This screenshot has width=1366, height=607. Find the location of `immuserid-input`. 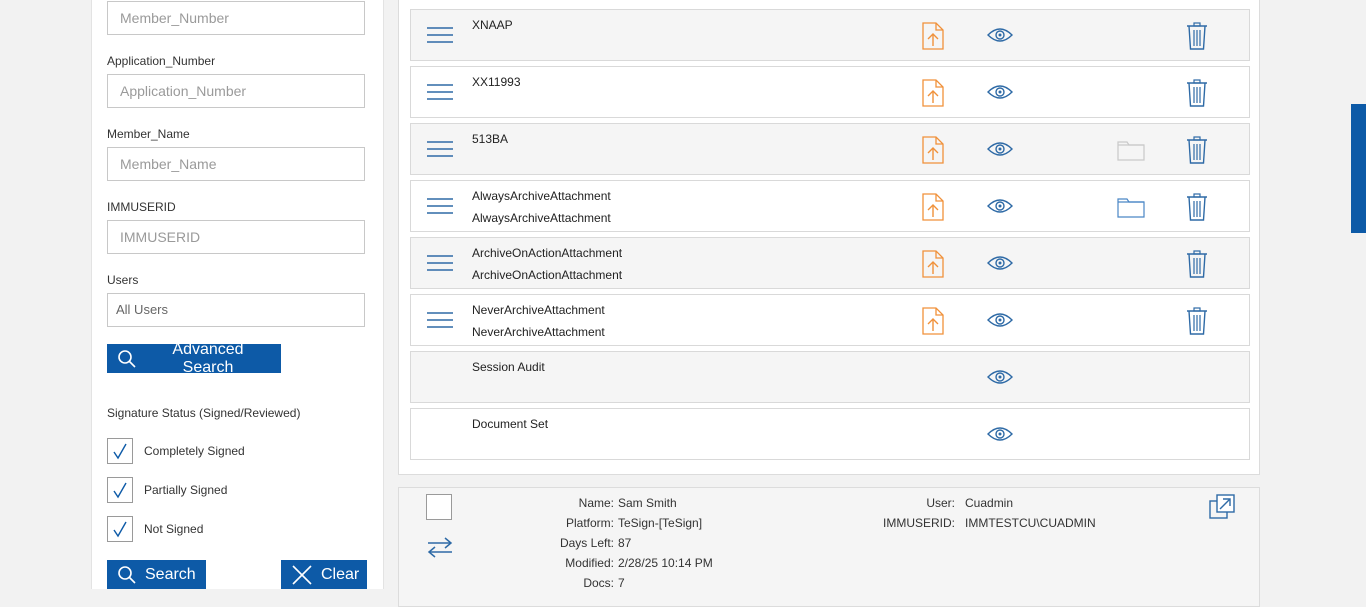

immuserid-input is located at coordinates (236, 237).